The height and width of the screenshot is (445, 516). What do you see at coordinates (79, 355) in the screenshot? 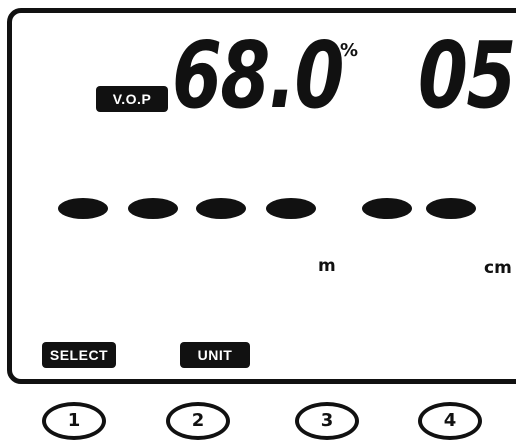
I see `select-softkey-label: SELECT` at bounding box center [79, 355].